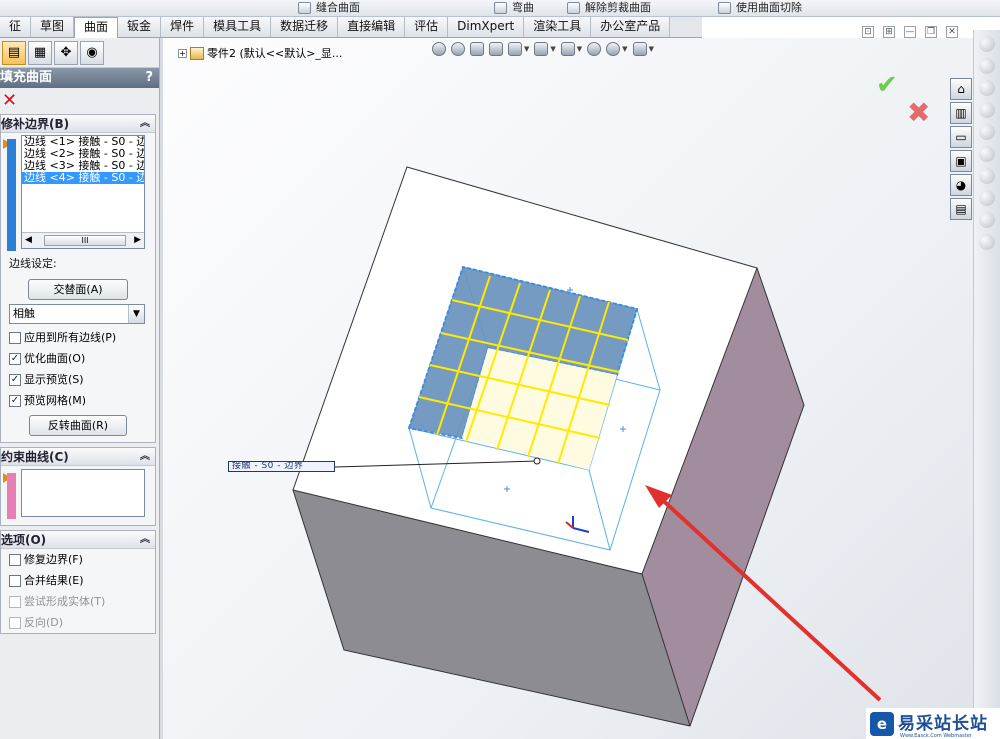  I want to click on tab-surfaces: 曲面, so click(96, 27).